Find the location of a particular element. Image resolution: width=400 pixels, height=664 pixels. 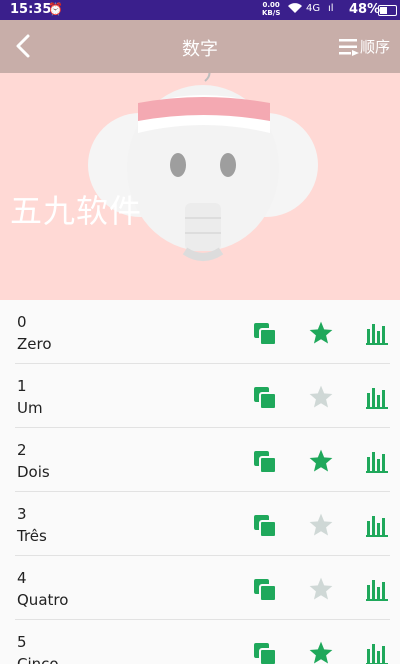

sort-list-icon is located at coordinates (348, 47).